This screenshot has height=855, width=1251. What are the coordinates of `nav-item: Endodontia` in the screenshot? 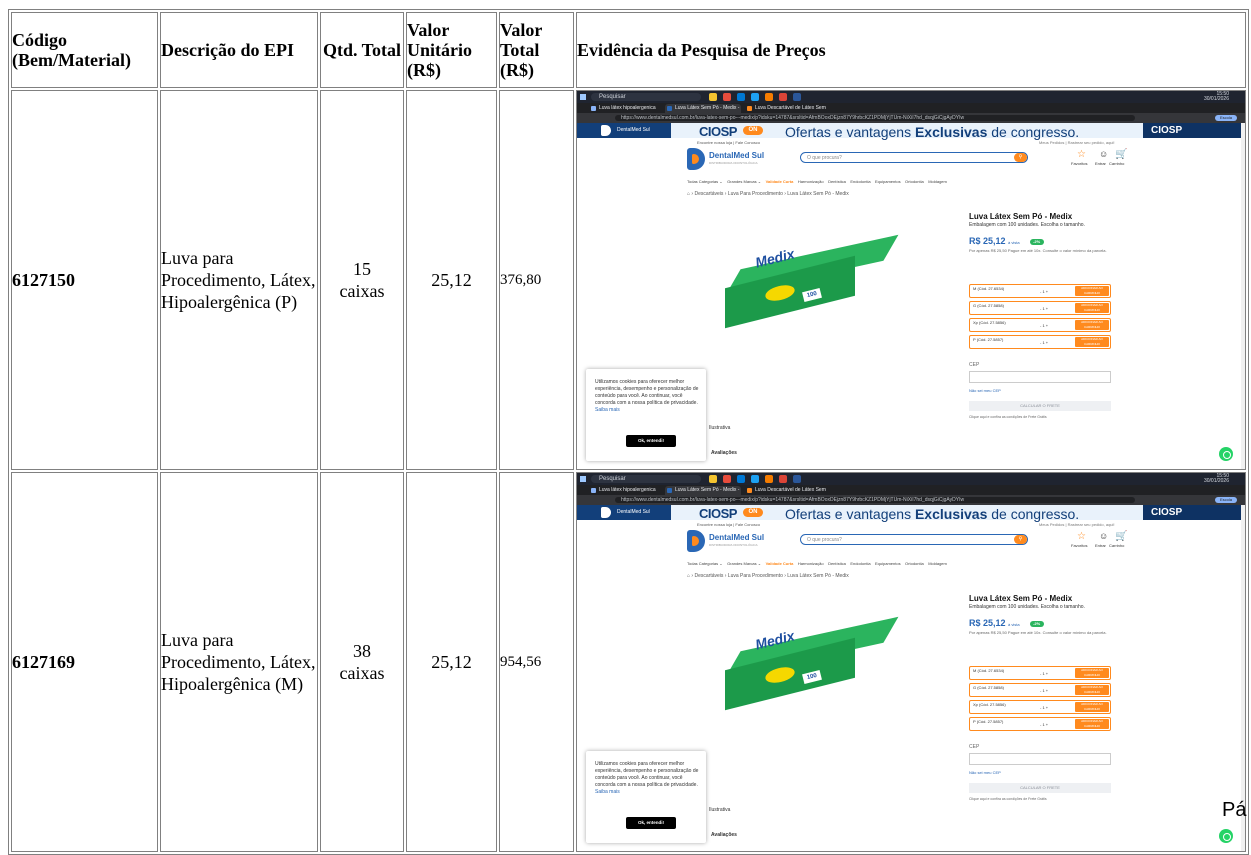 It's located at (860, 563).